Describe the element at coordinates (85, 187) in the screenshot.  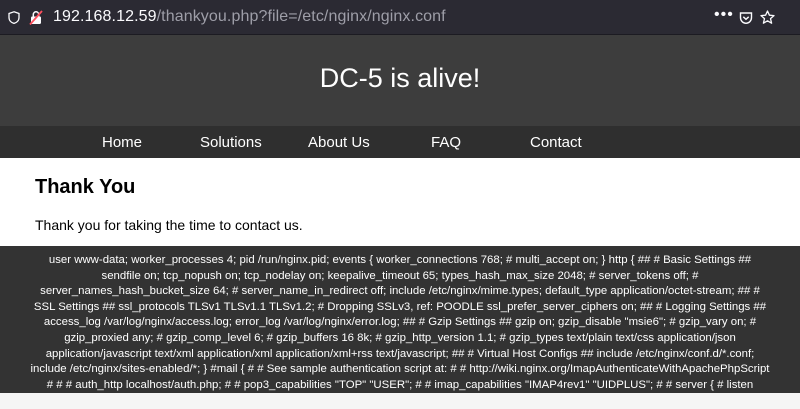
I see `page-heading: Thank You` at that location.